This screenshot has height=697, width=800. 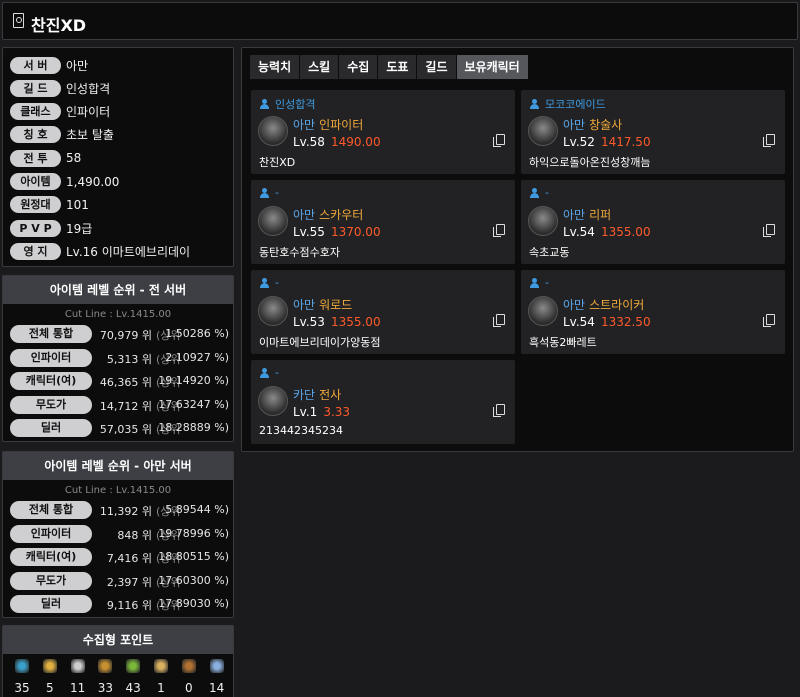 I want to click on collection-item: 43, so click(x=133, y=677).